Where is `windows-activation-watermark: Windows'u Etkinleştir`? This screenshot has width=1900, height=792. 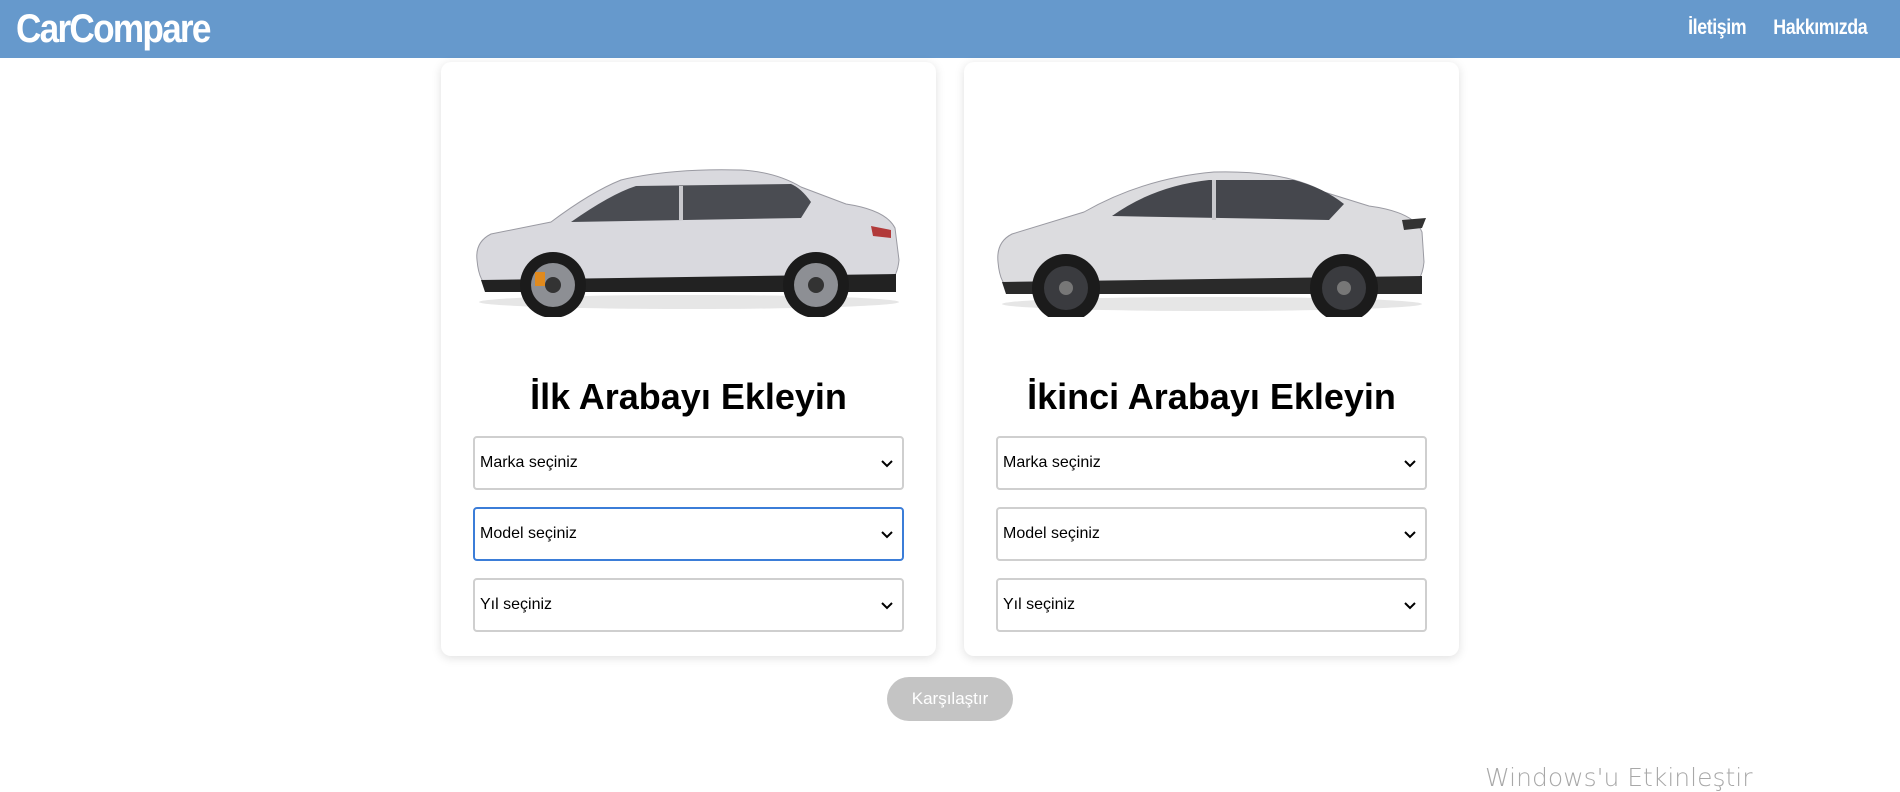 windows-activation-watermark: Windows'u Etkinleştir is located at coordinates (1619, 777).